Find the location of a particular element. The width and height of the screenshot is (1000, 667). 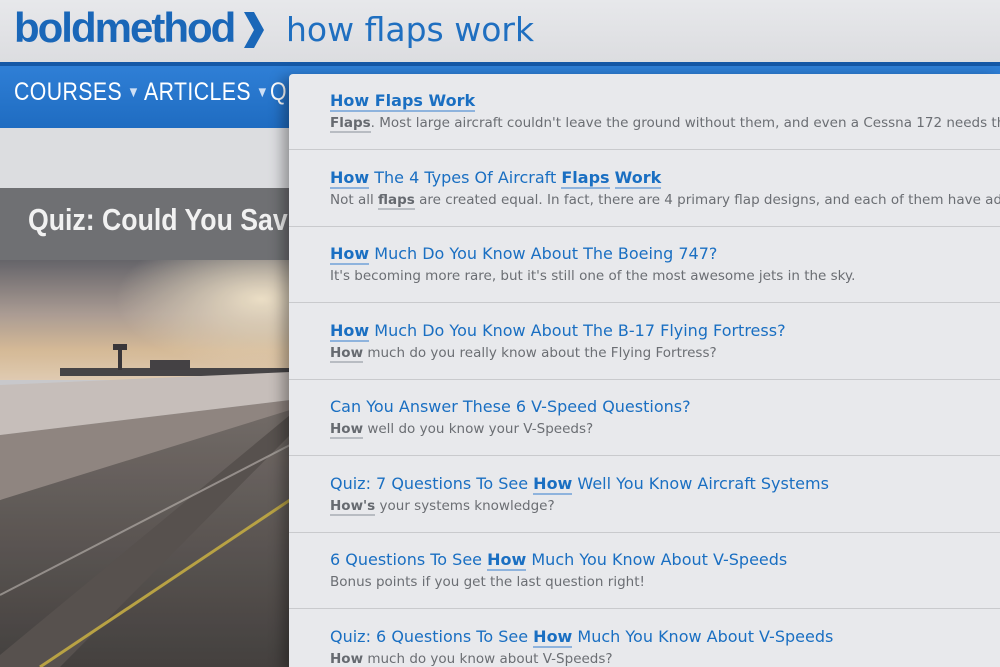

search-result-title: How The 4 Types Of Aircraft Flaps Work is located at coordinates (496, 178).